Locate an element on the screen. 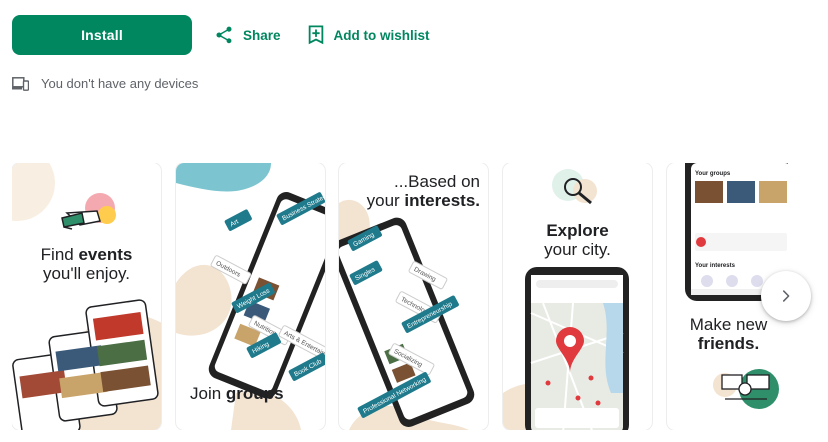 The width and height of the screenshot is (828, 442). caption-bold: events is located at coordinates (105, 254).